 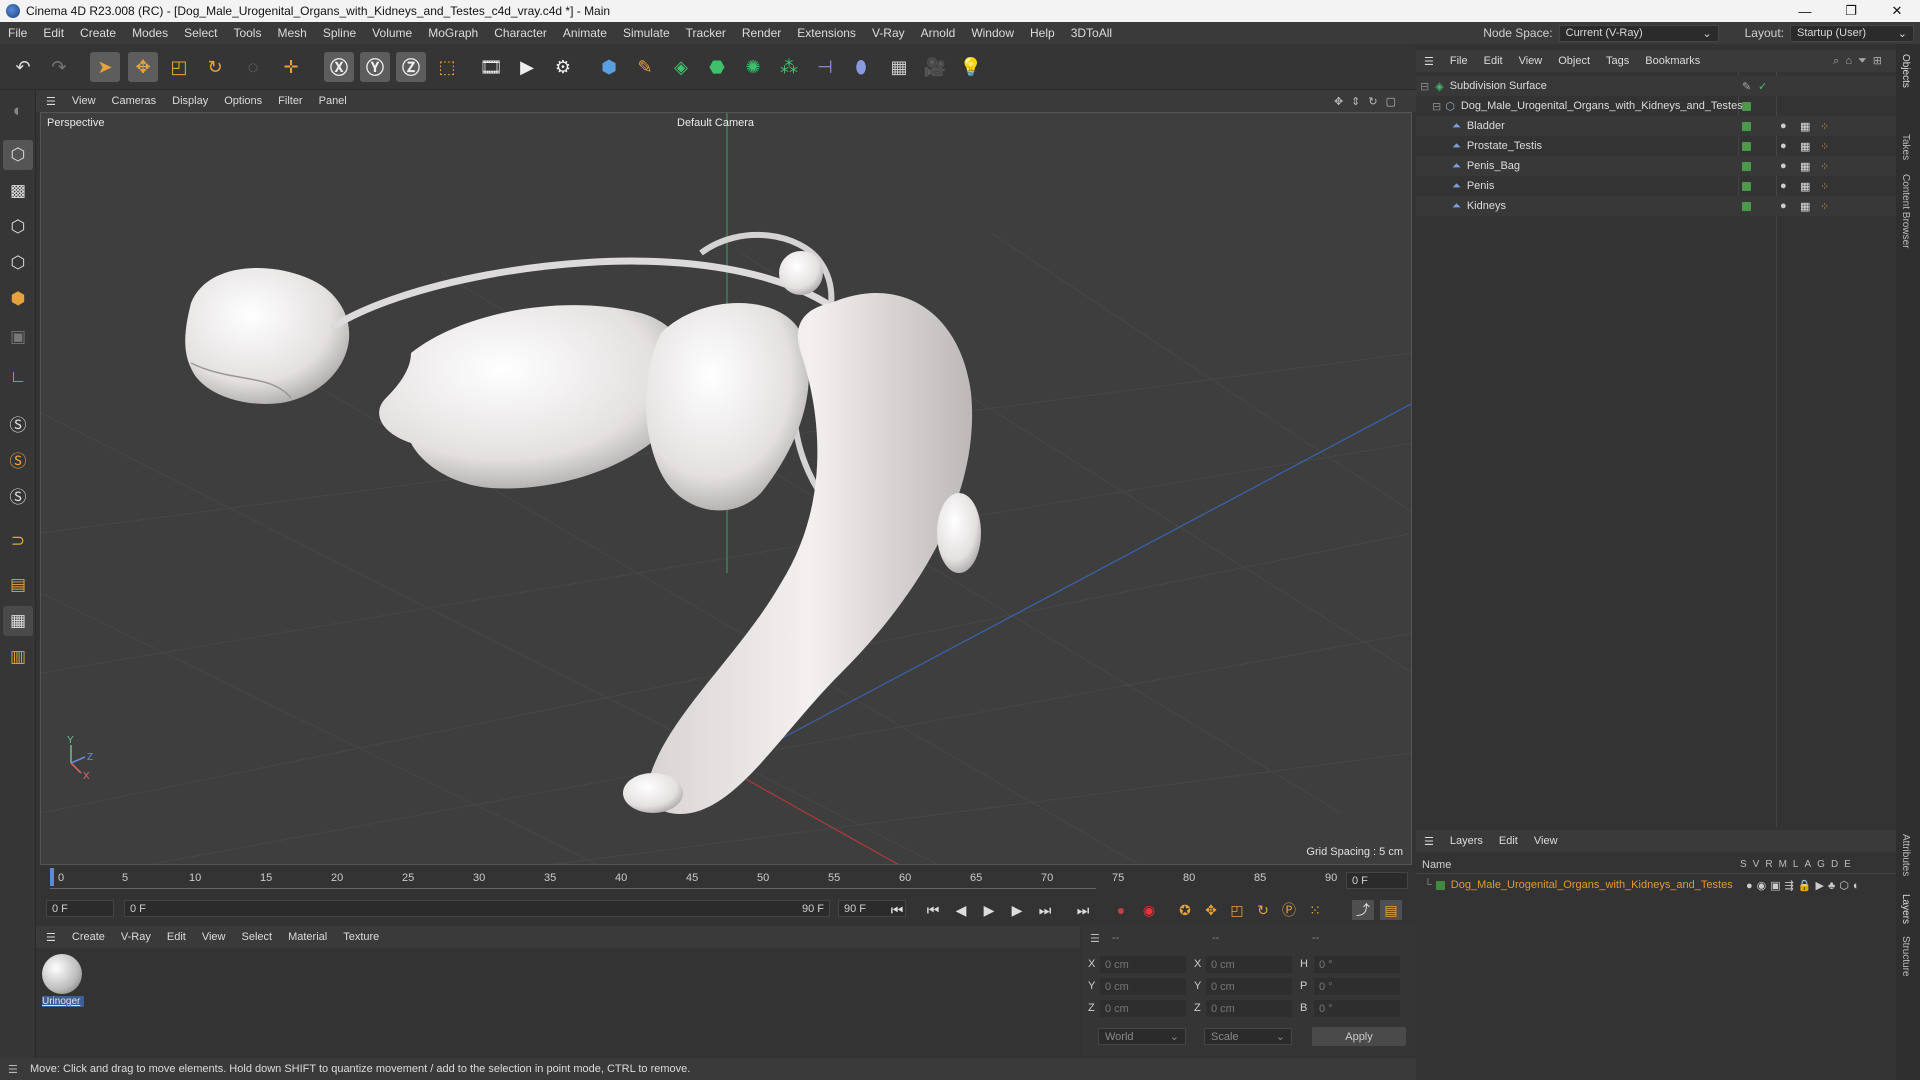 I want to click on position-key-icon: ✥, so click(x=1211, y=910).